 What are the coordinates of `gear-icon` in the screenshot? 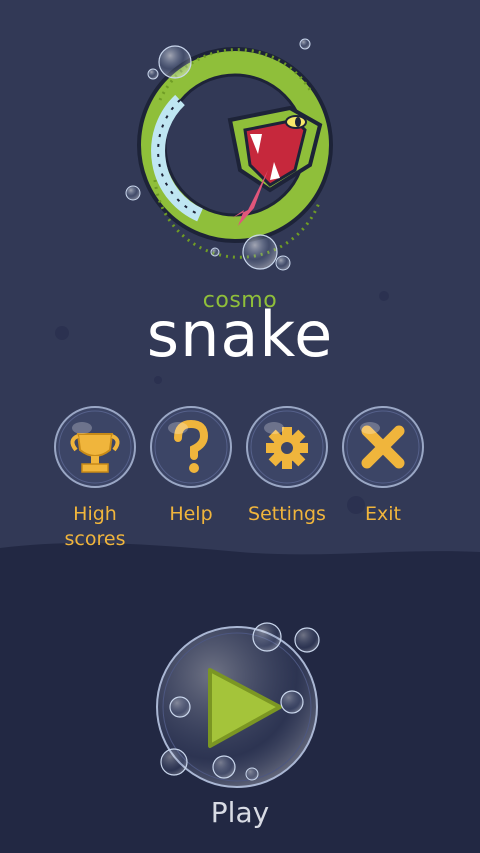 It's located at (287, 447).